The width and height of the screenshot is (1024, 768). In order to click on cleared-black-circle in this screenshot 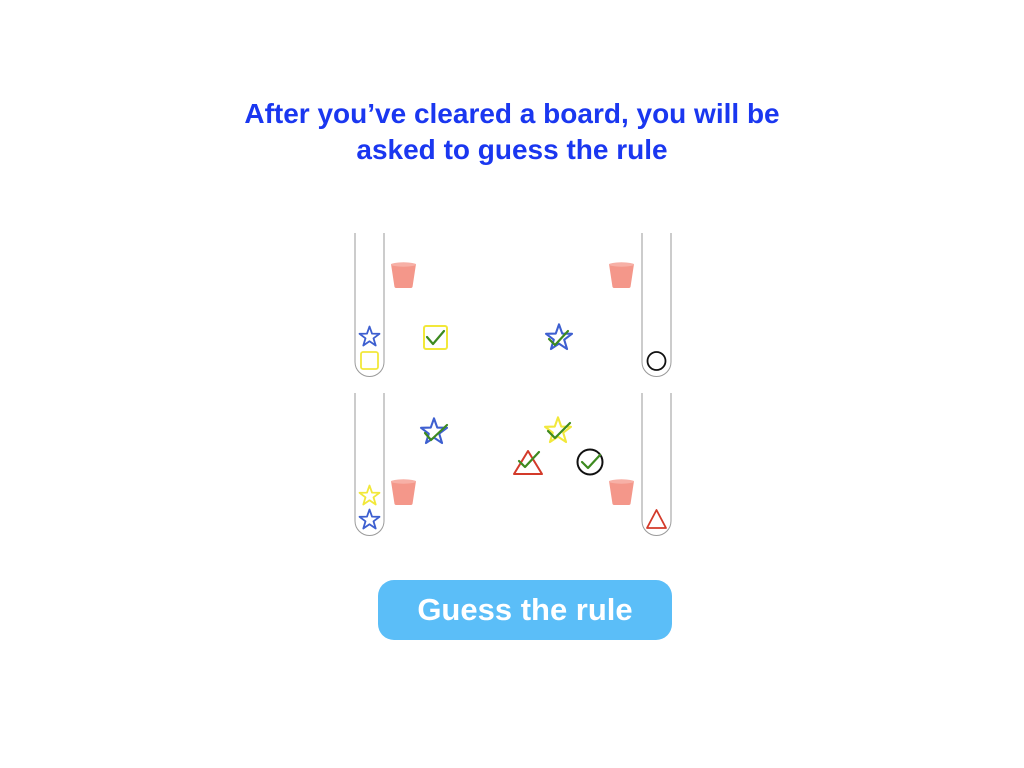, I will do `click(590, 462)`.